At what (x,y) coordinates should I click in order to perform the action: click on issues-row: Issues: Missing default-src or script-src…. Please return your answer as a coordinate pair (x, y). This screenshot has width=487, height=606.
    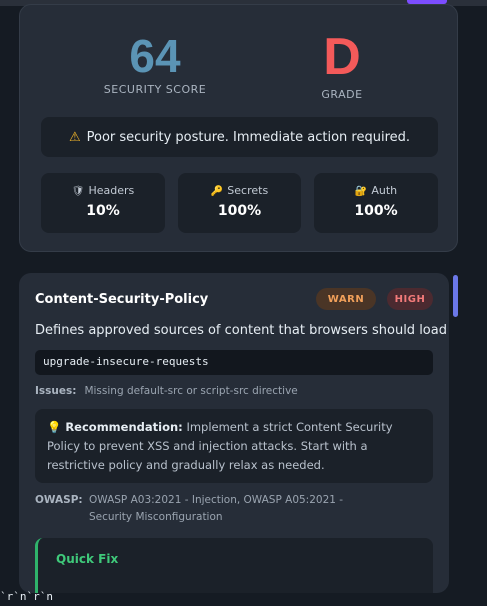
    Looking at the image, I should click on (166, 391).